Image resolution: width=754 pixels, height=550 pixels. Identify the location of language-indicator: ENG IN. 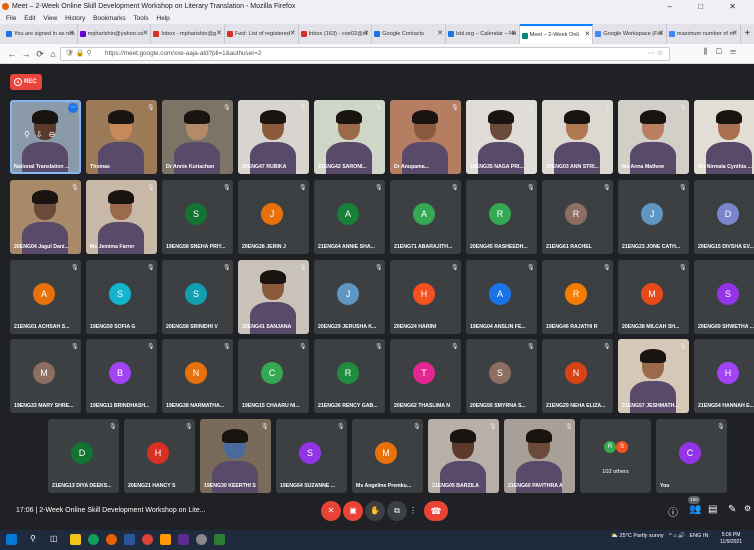
(699, 536).